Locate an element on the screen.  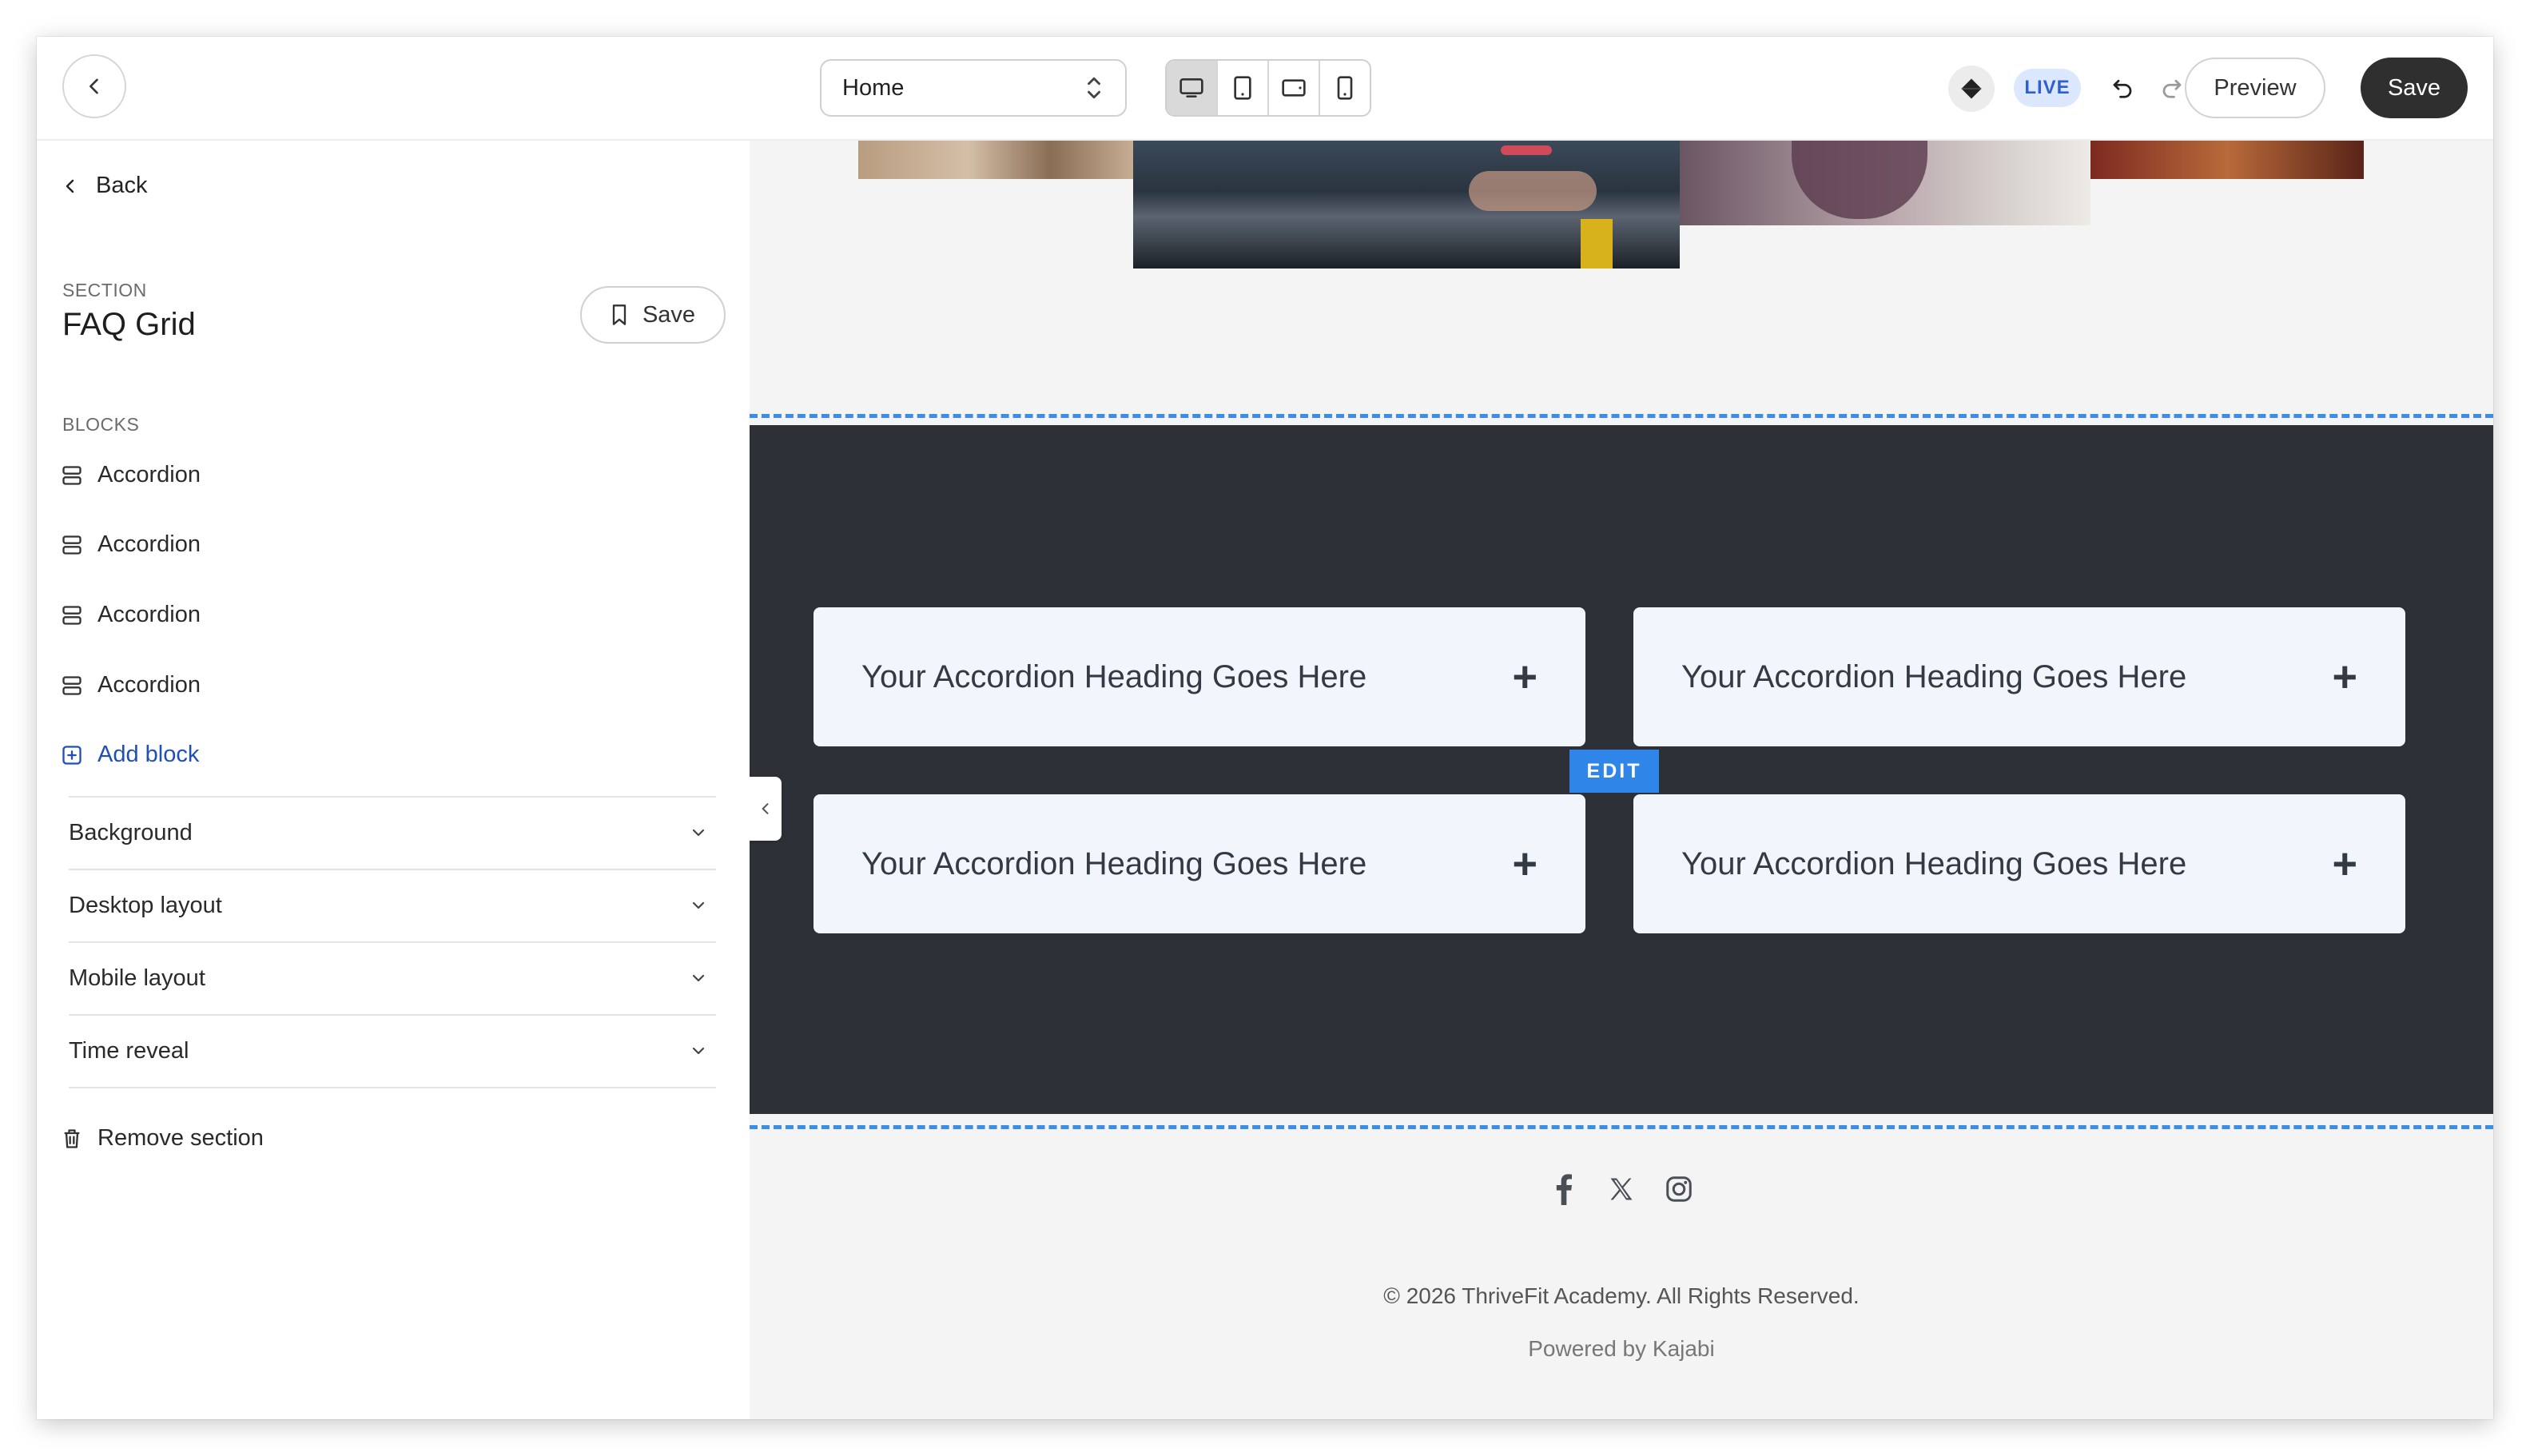
back-link: Back is located at coordinates (104, 186).